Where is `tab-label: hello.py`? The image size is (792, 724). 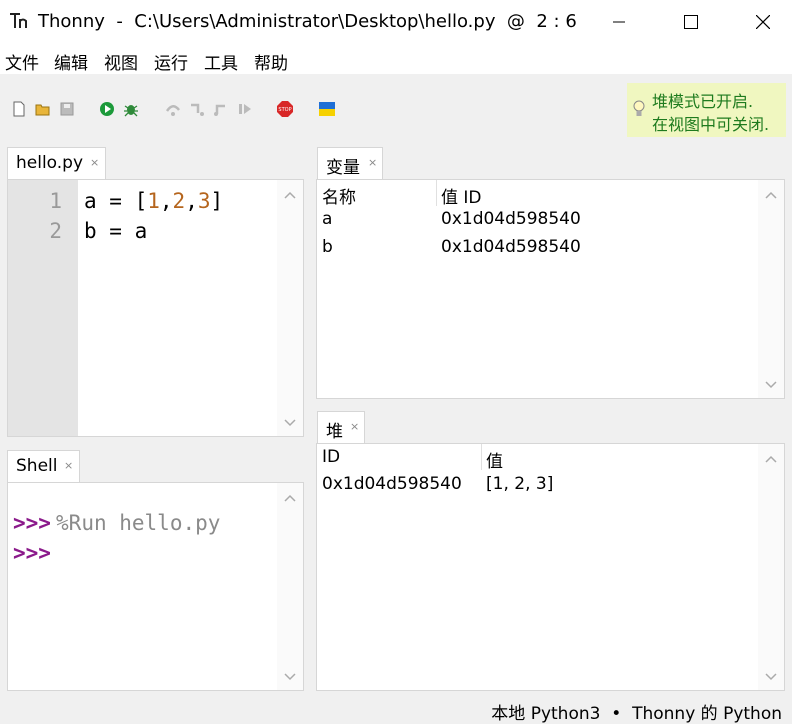 tab-label: hello.py is located at coordinates (50, 163).